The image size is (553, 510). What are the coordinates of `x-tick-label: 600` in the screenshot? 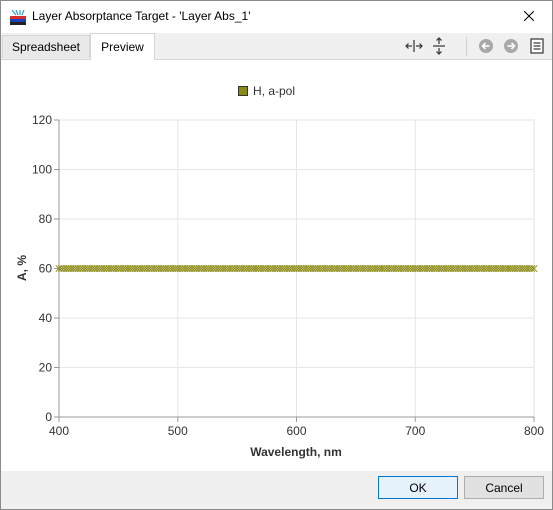 It's located at (296, 431).